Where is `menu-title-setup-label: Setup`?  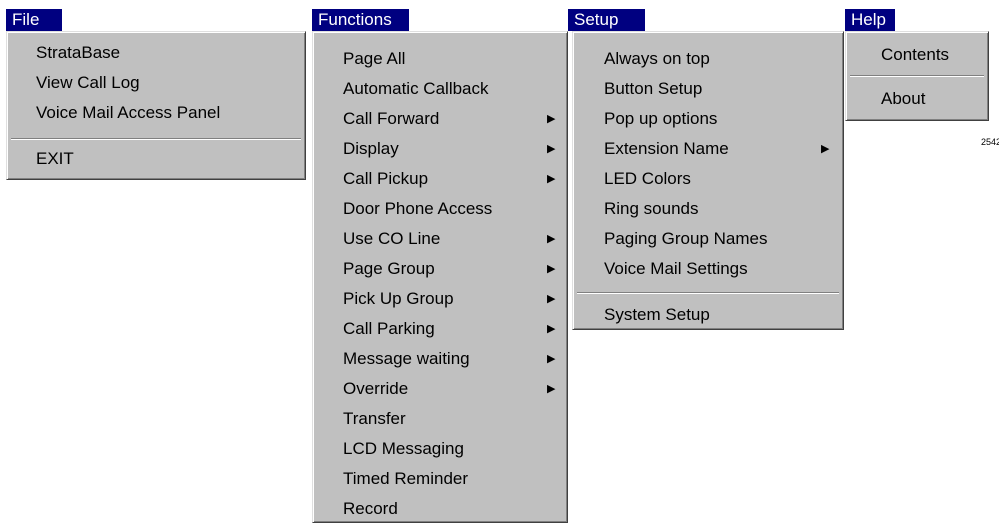
menu-title-setup-label: Setup is located at coordinates (596, 19).